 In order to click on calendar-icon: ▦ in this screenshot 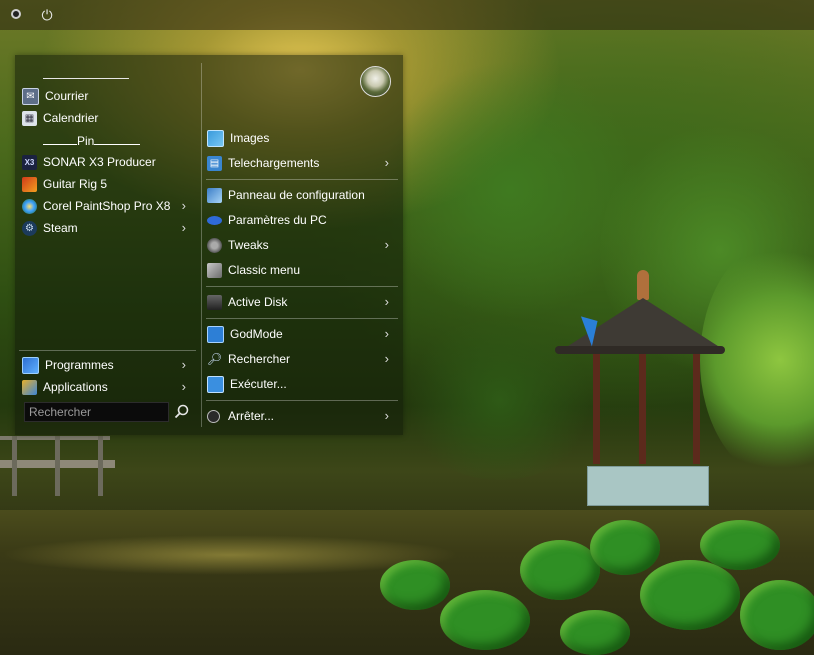, I will do `click(29, 118)`.